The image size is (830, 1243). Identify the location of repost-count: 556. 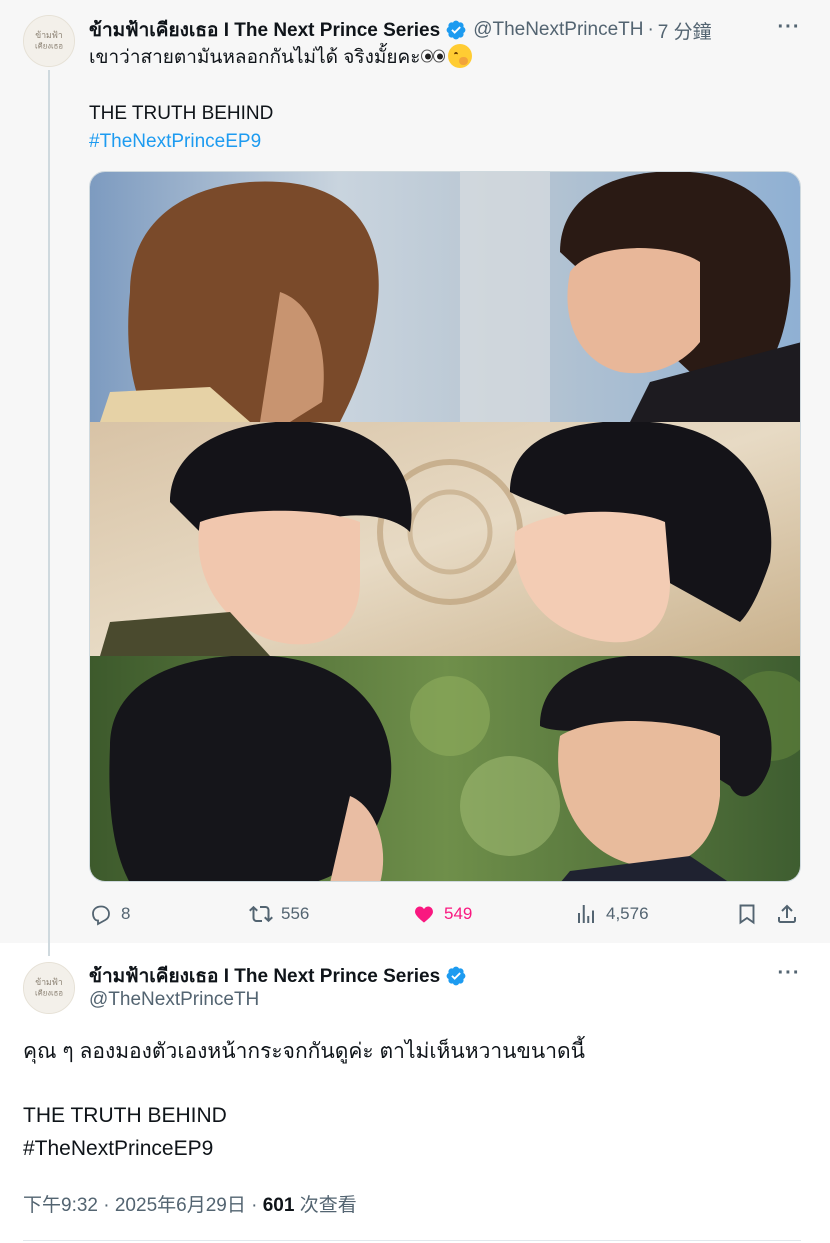
(295, 913).